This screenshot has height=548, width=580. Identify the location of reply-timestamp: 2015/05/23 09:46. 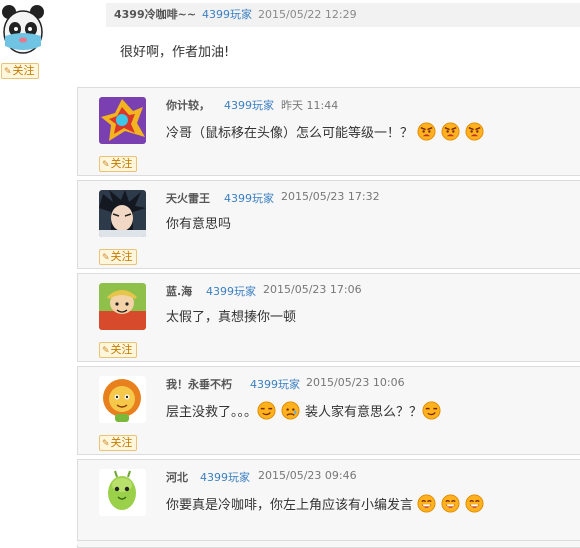
(307, 475).